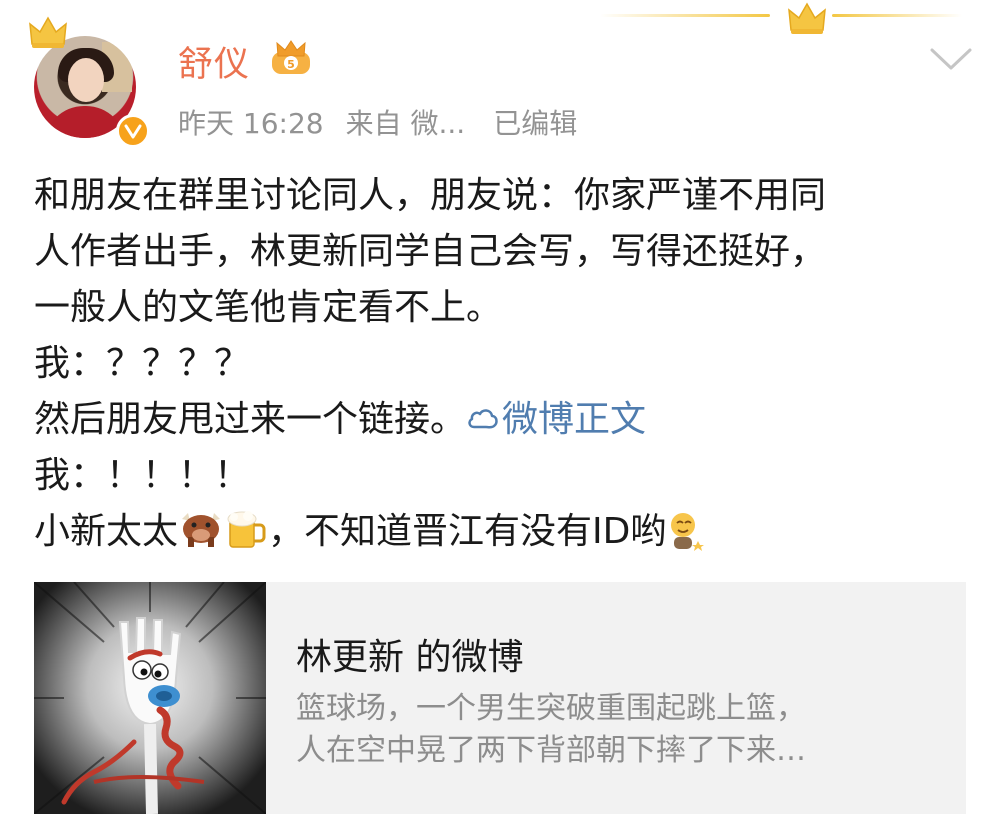 The height and width of the screenshot is (832, 1000). Describe the element at coordinates (142, 475) in the screenshot. I see `post-line: 我：！！！！` at that location.